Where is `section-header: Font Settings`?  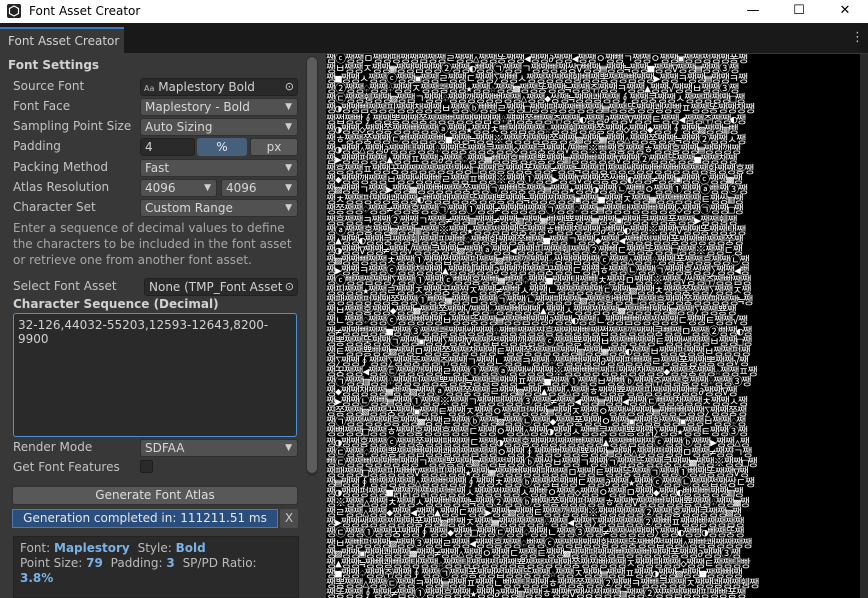
section-header: Font Settings is located at coordinates (54, 65).